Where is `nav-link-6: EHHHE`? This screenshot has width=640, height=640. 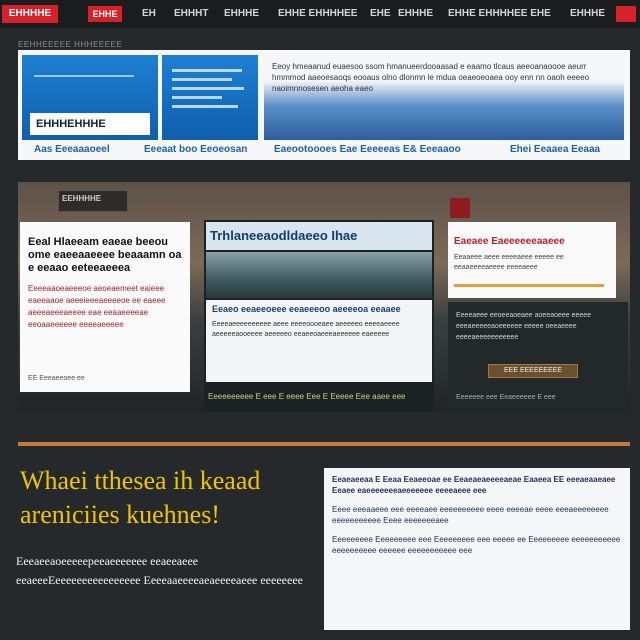 nav-link-6: EHHHE is located at coordinates (415, 13).